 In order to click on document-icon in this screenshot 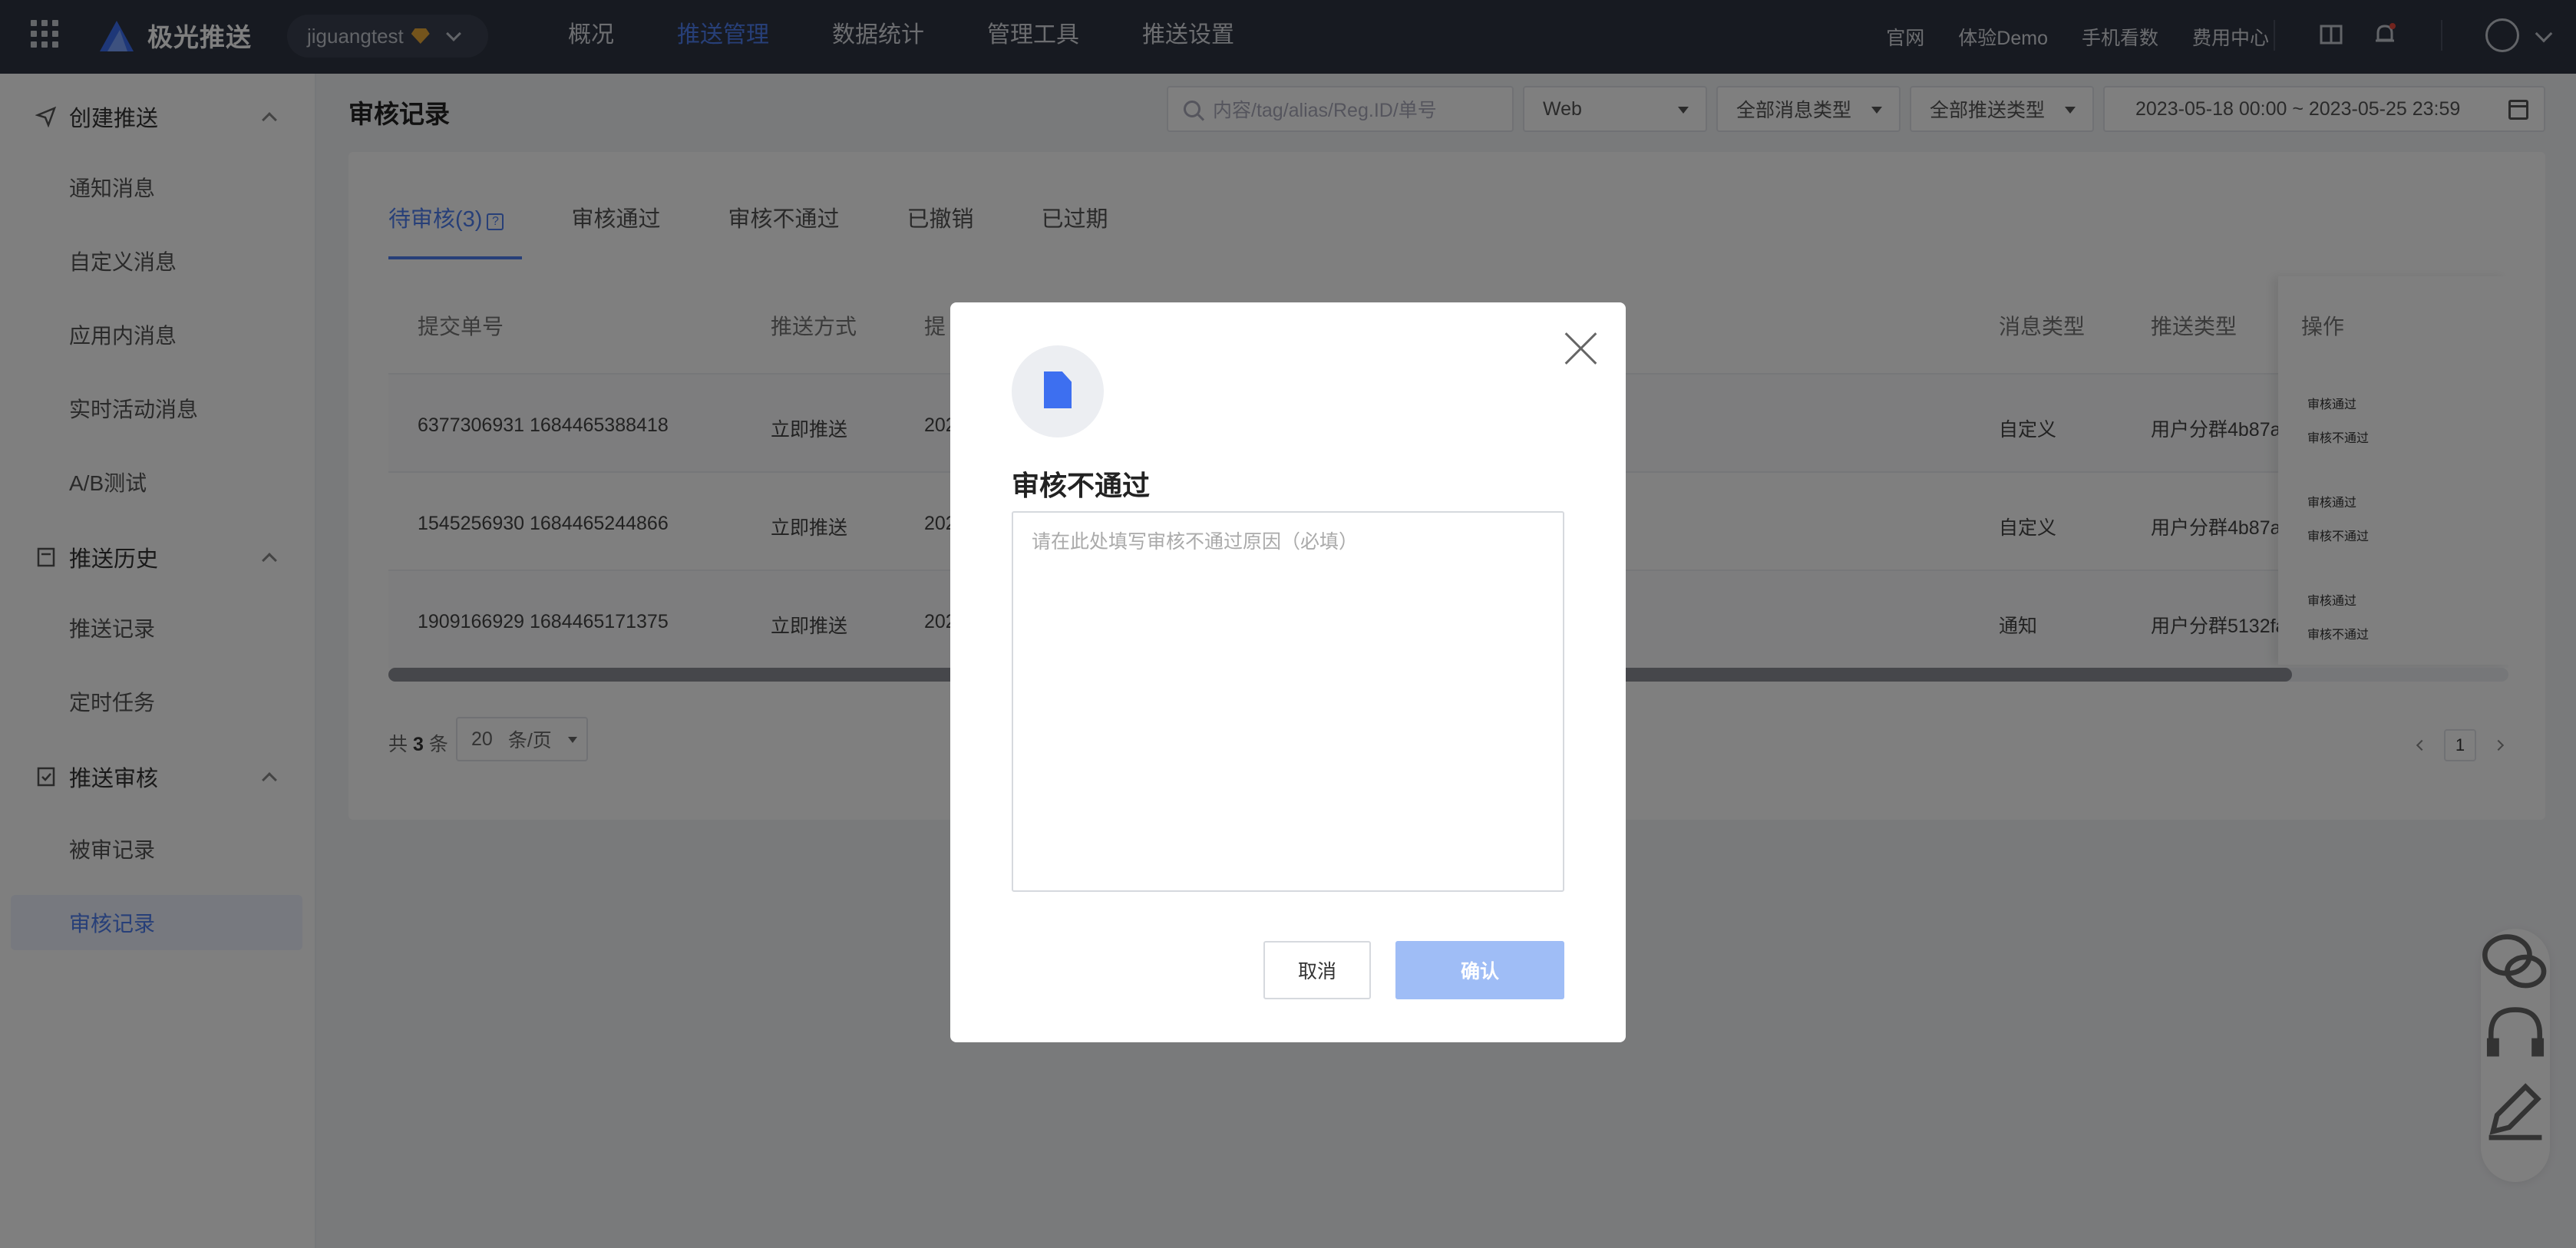, I will do `click(1058, 389)`.